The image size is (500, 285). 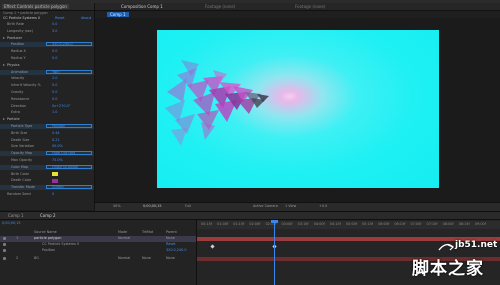 I want to click on ruler-tick-label: 01:00f, so click(x=223, y=224).